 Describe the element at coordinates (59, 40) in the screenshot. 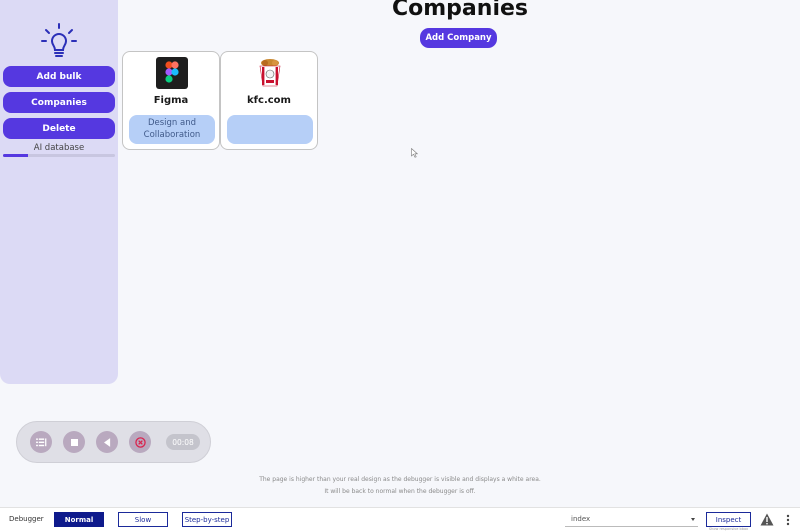

I see `lightbulb-icon` at that location.